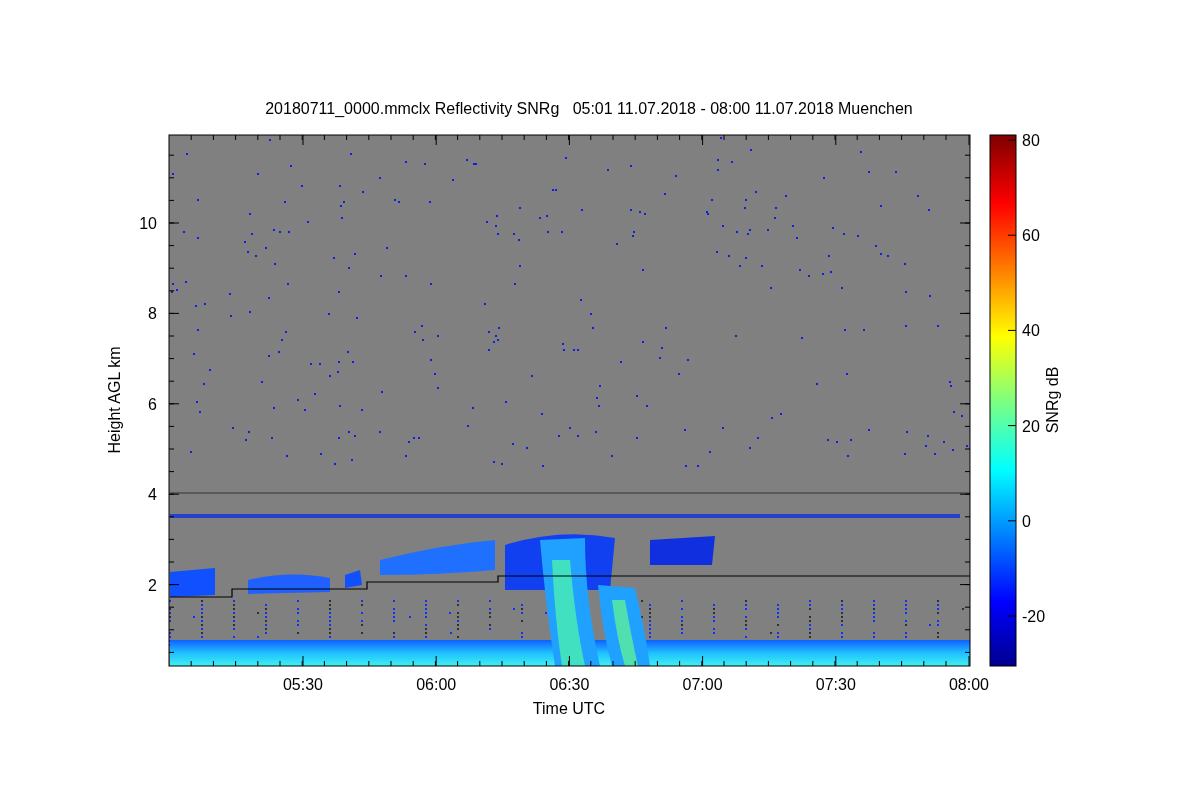 This screenshot has width=1200, height=800. What do you see at coordinates (1031, 140) in the screenshot?
I see `colorbar-tick-label: 80` at bounding box center [1031, 140].